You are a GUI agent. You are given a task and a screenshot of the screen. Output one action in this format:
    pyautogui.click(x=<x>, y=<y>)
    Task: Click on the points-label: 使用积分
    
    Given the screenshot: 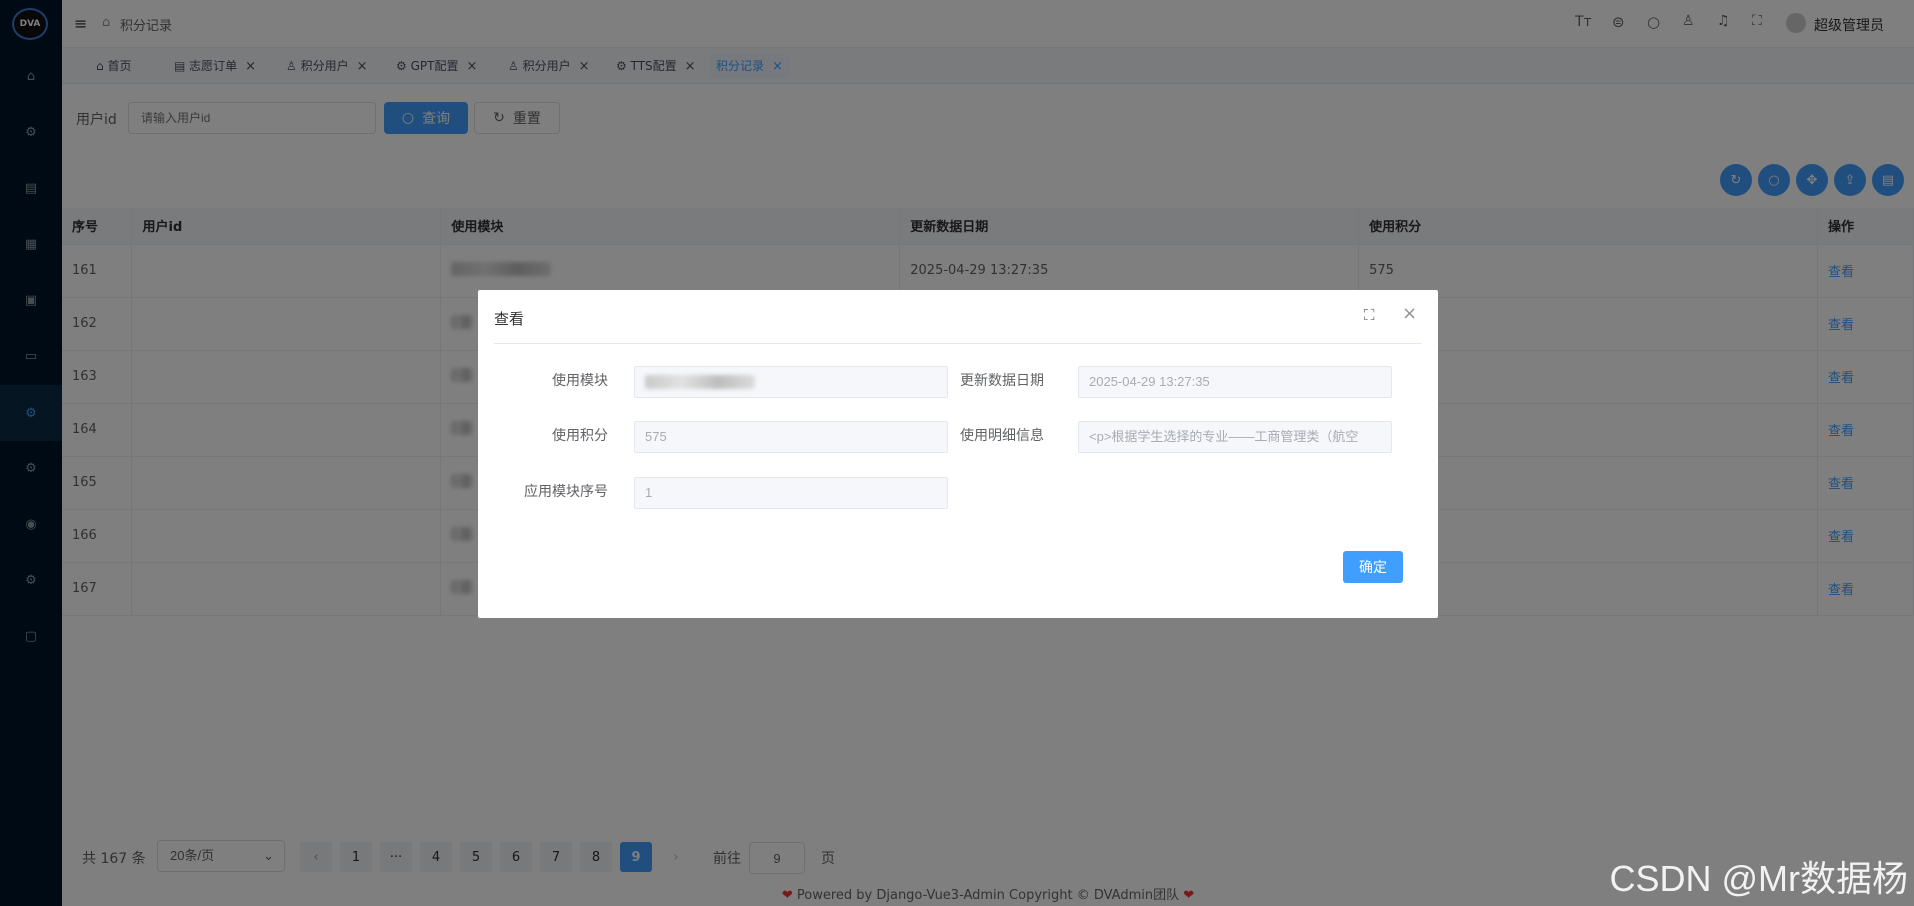 What is the action you would take?
    pyautogui.click(x=580, y=436)
    